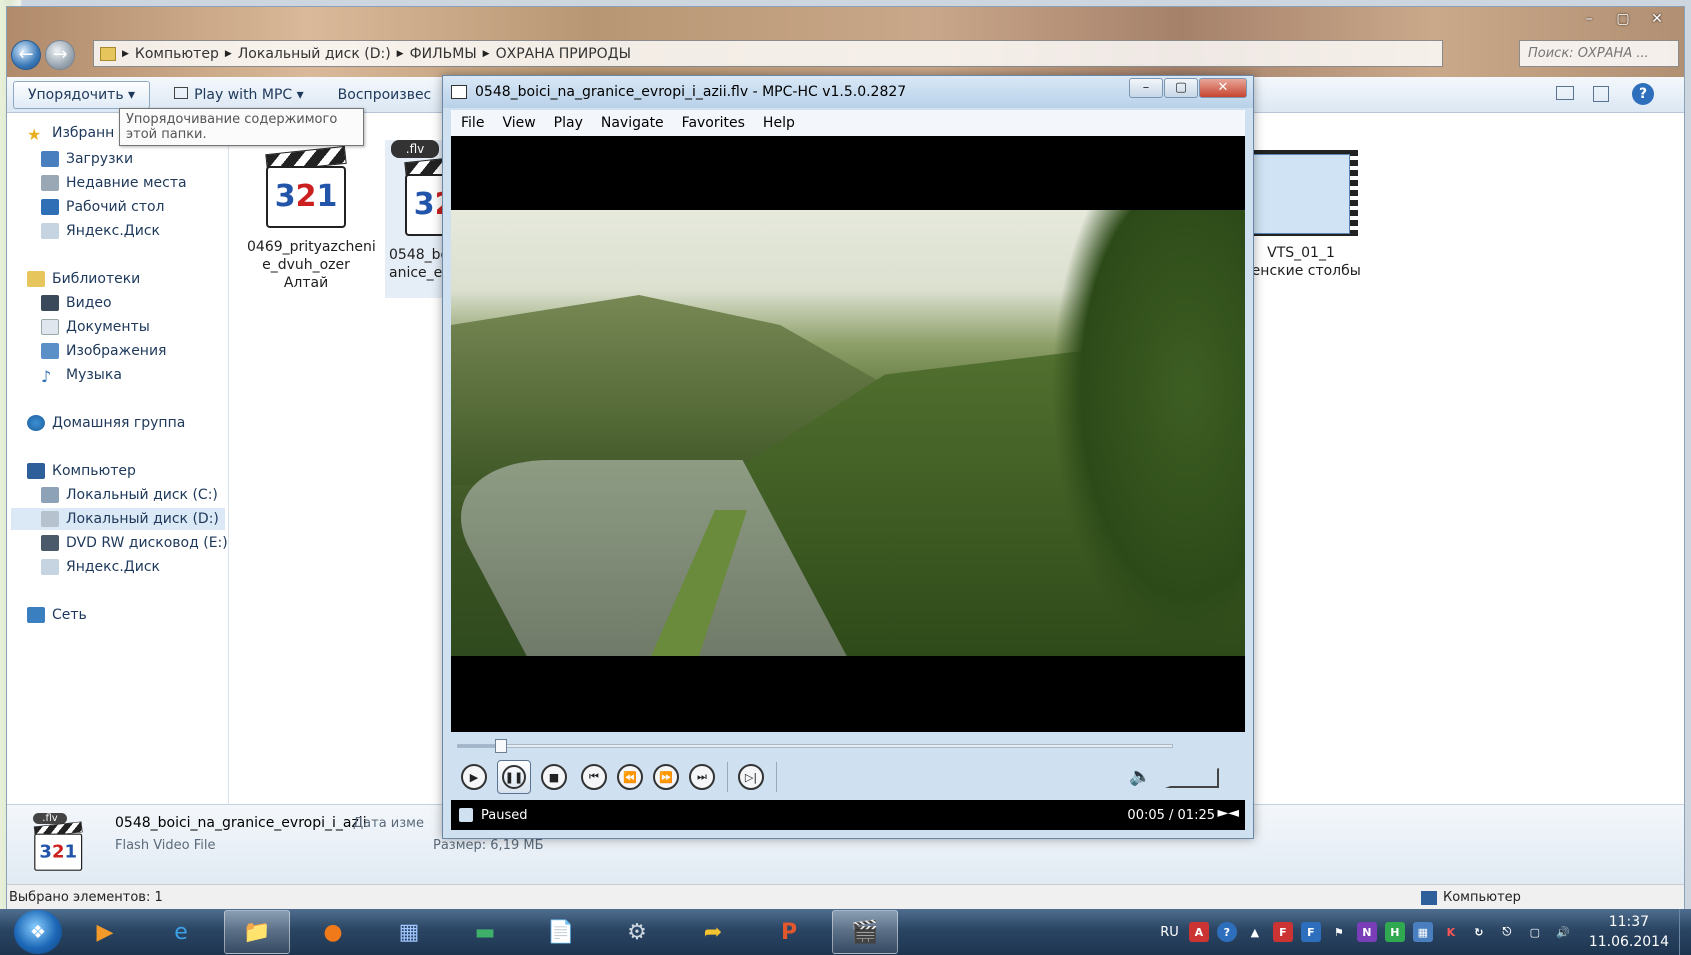 The height and width of the screenshot is (955, 1691). I want to click on clock: 11:37 11.06.2014, so click(1629, 932).